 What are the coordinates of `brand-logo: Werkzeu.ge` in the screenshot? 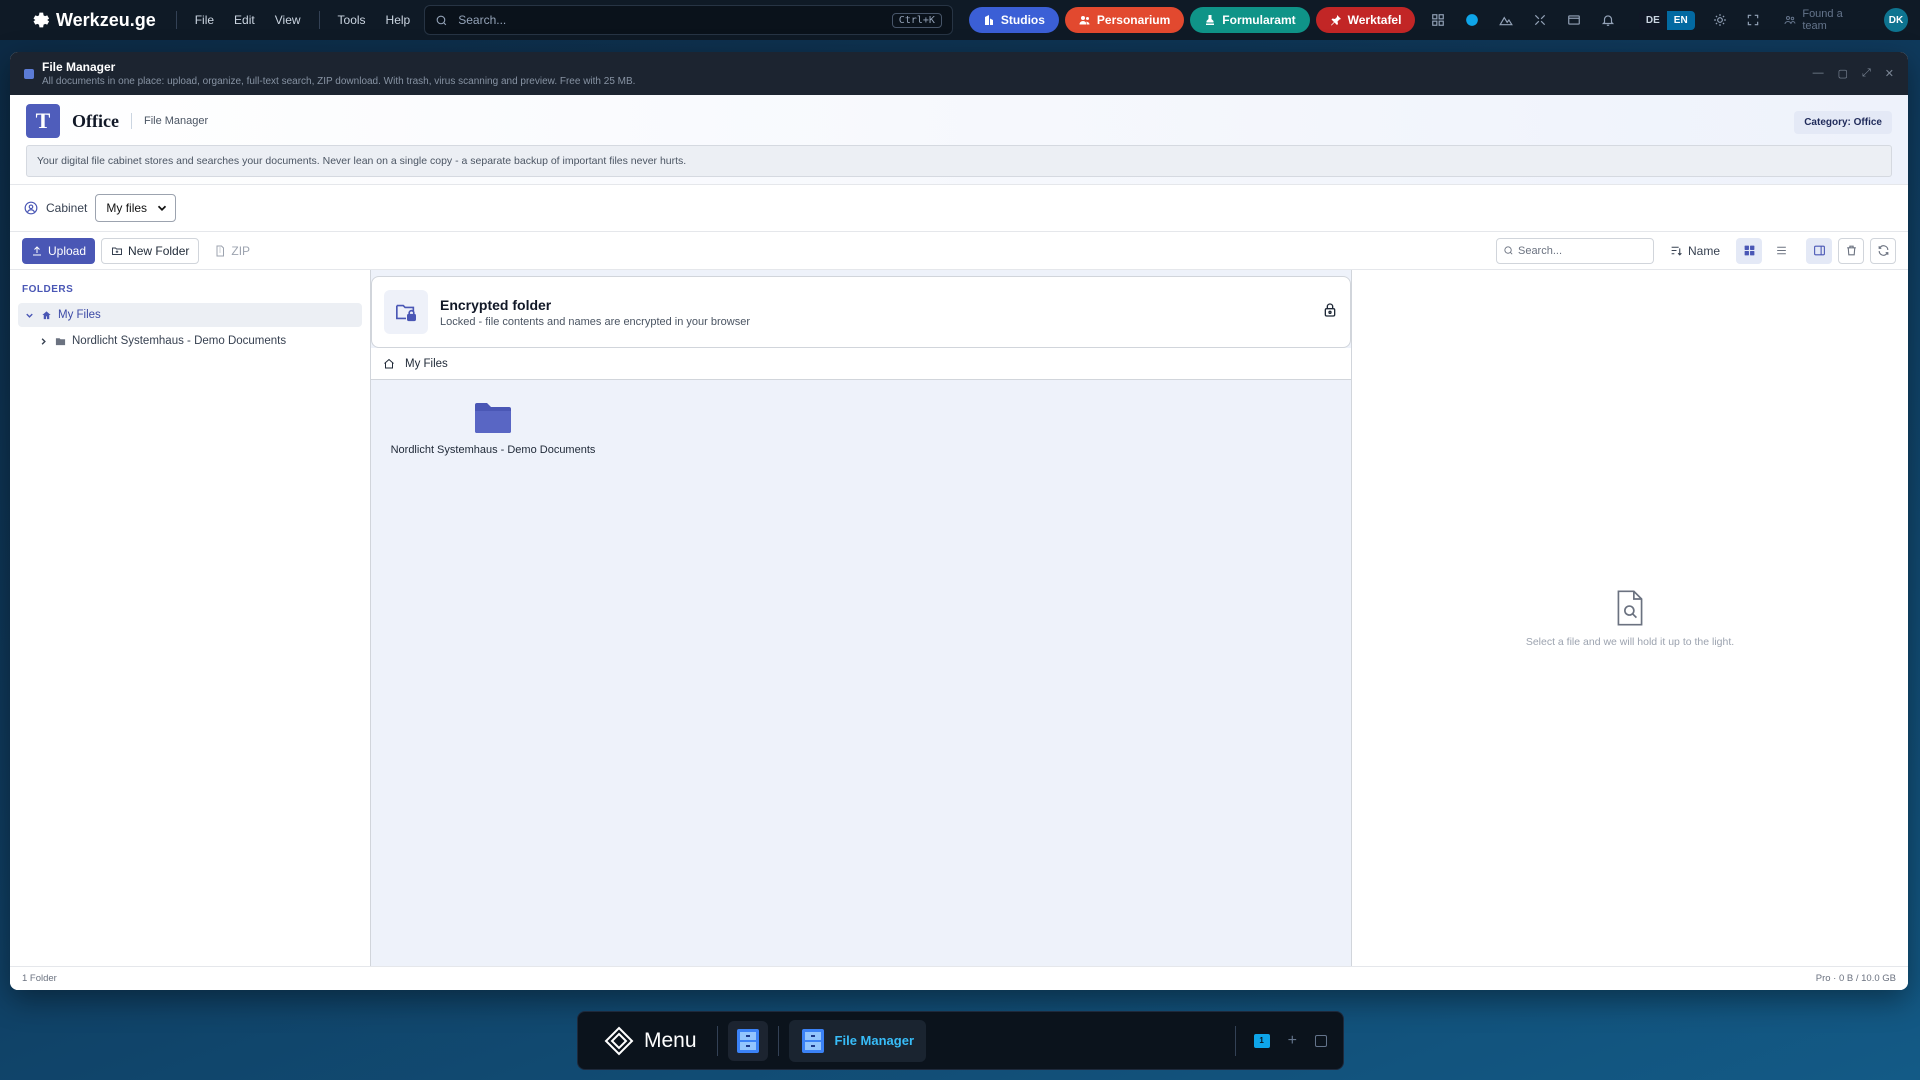 It's located at (92, 20).